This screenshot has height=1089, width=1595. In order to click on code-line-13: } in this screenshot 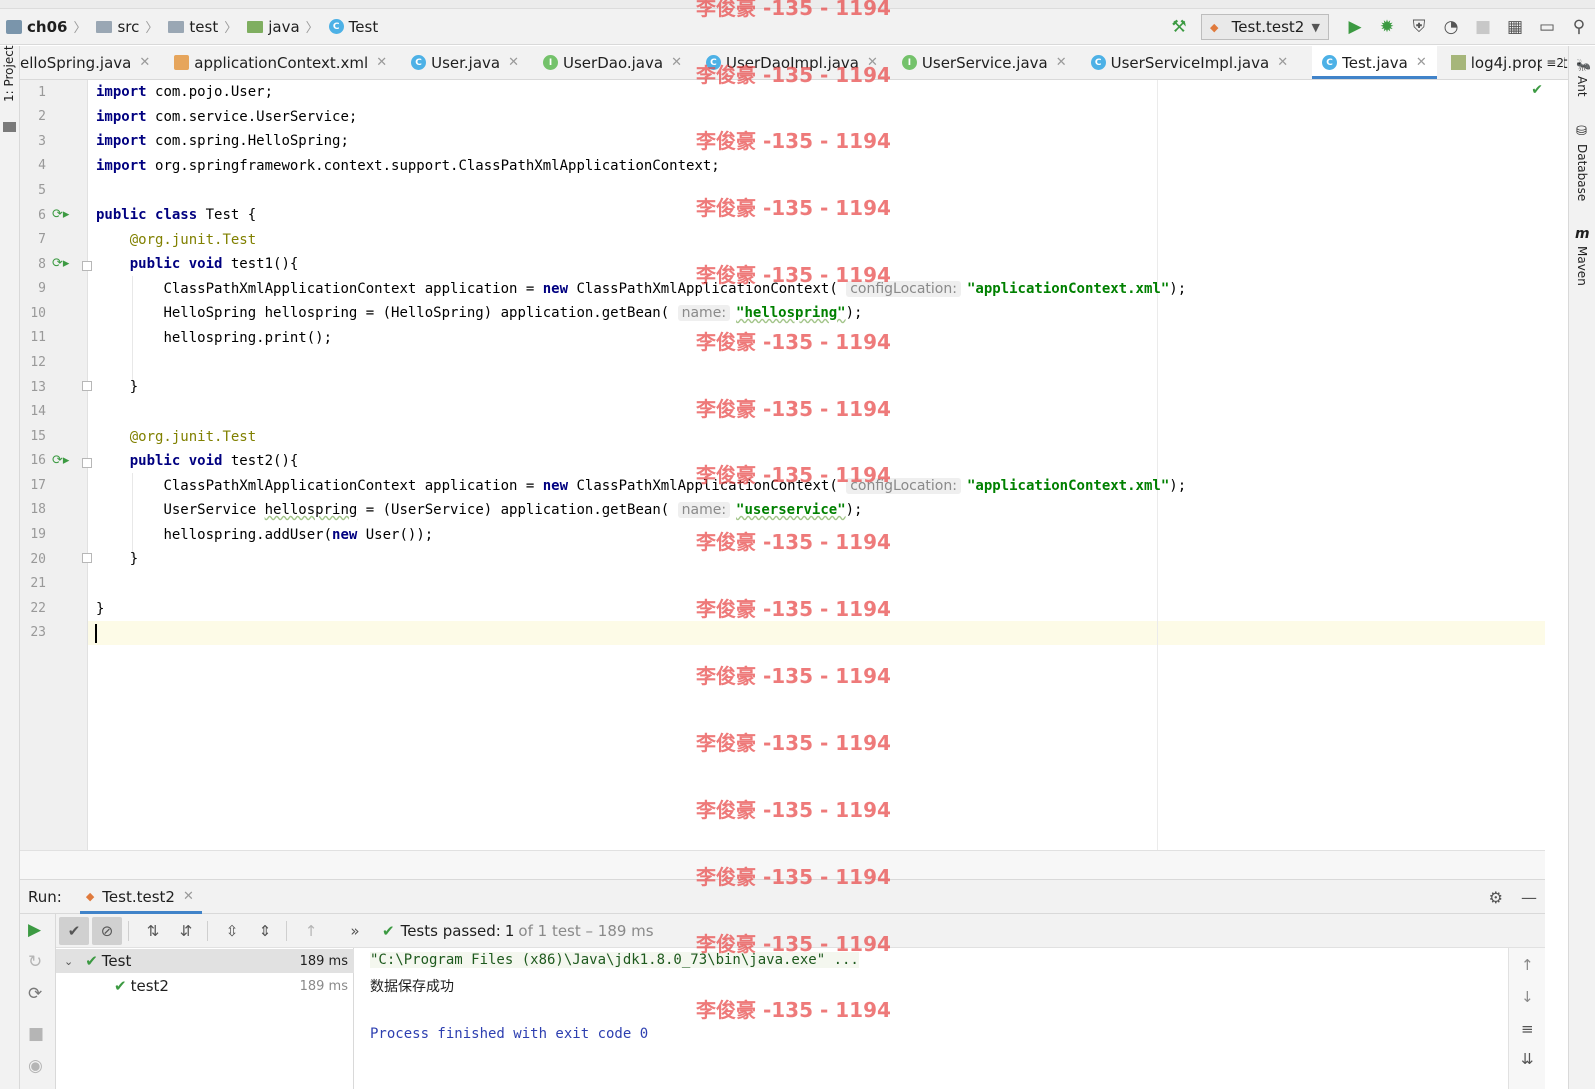, I will do `click(134, 387)`.